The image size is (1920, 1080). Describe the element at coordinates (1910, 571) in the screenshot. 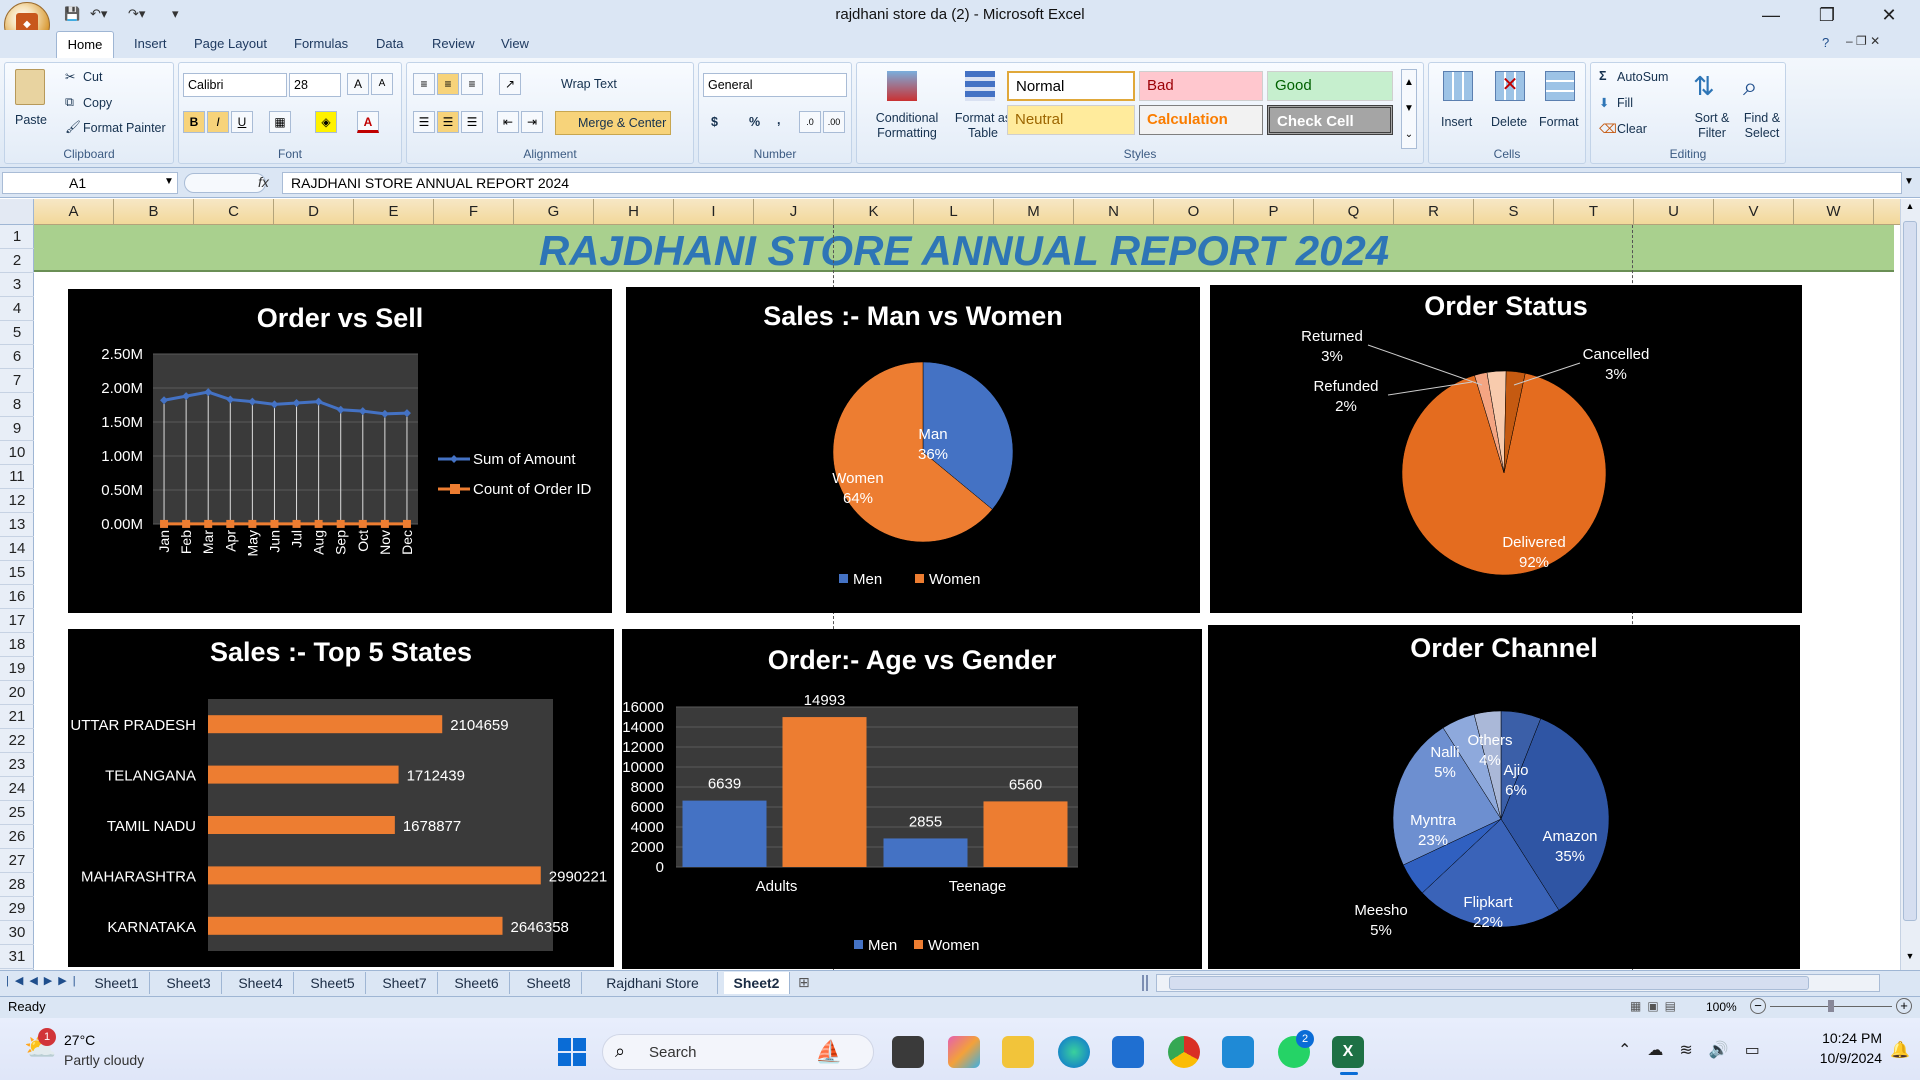

I see `scroll-thumb` at that location.